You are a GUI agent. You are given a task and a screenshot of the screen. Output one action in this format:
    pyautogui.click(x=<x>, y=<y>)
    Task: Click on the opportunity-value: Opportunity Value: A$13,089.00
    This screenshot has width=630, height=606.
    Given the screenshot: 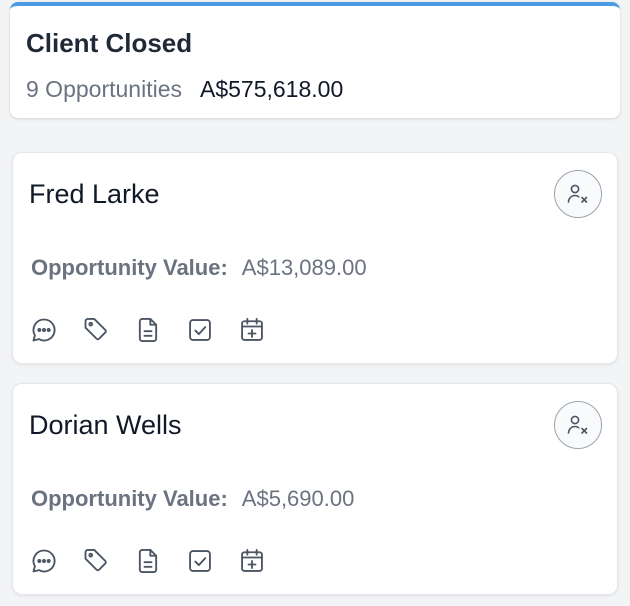 What is the action you would take?
    pyautogui.click(x=199, y=268)
    